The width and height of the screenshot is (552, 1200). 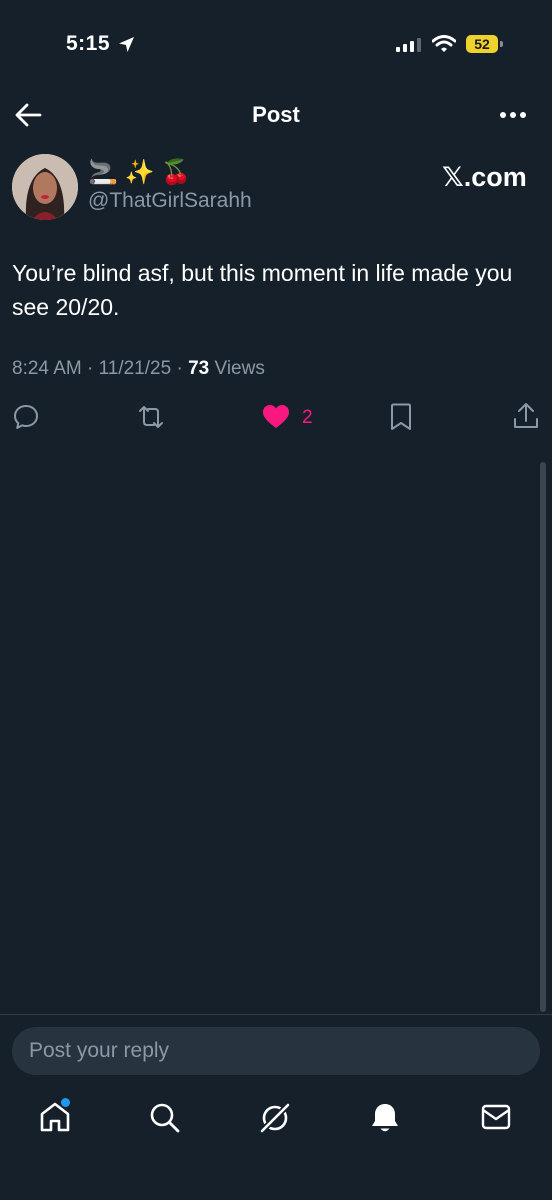 I want to click on more-horizontal-icon, so click(x=513, y=115).